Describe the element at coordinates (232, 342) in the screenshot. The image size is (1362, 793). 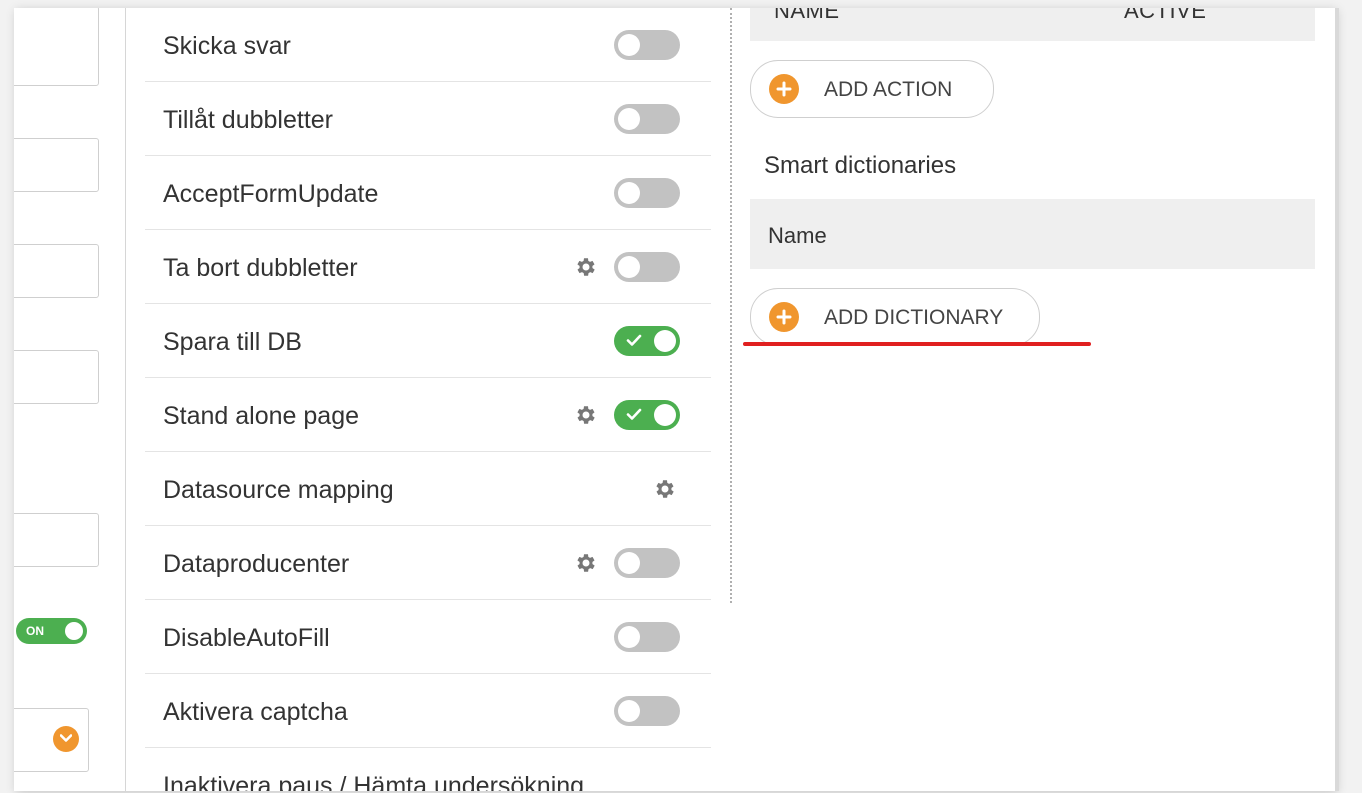
I see `setting-label: Spara till DB` at that location.